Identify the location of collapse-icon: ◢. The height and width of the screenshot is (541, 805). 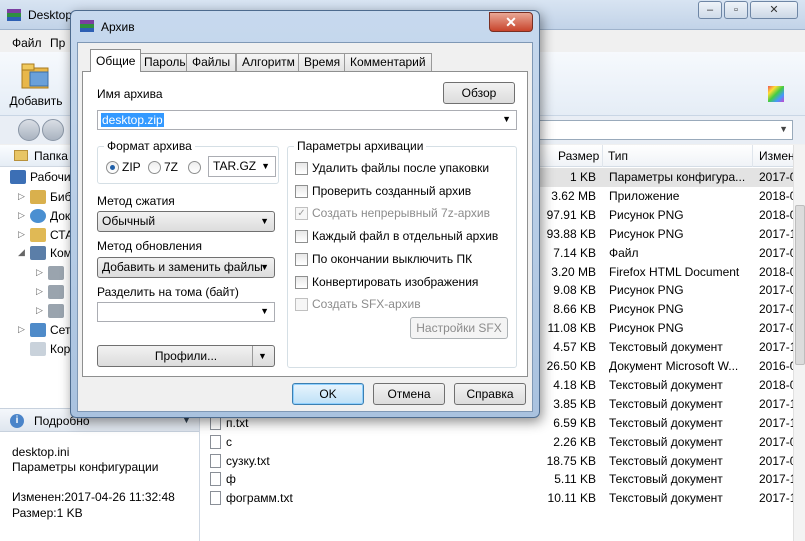
(21, 252).